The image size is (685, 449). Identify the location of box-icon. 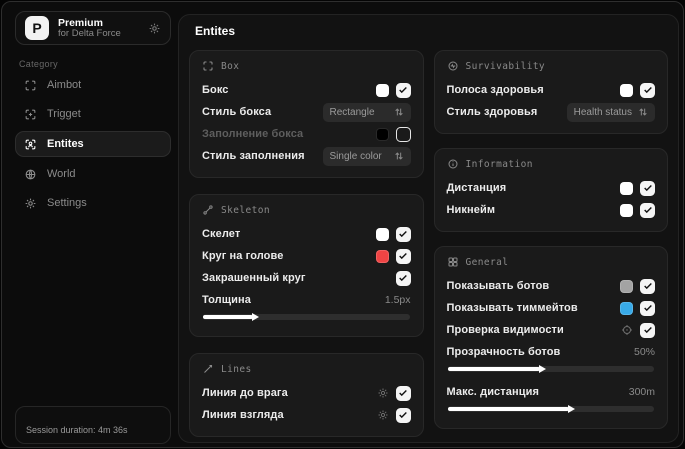
(208, 66).